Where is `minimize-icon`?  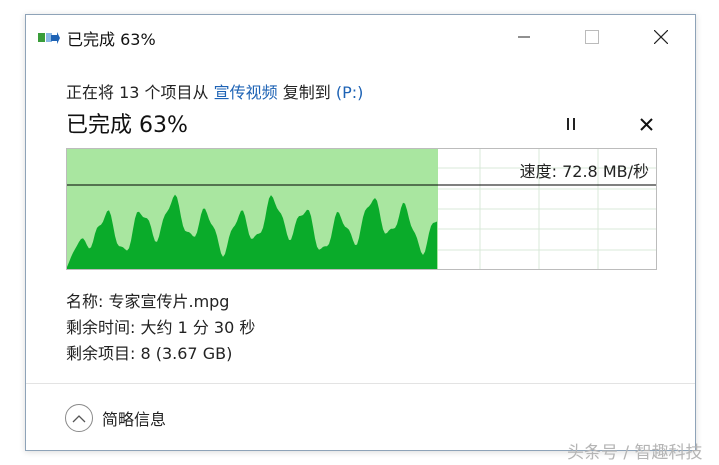 minimize-icon is located at coordinates (524, 37).